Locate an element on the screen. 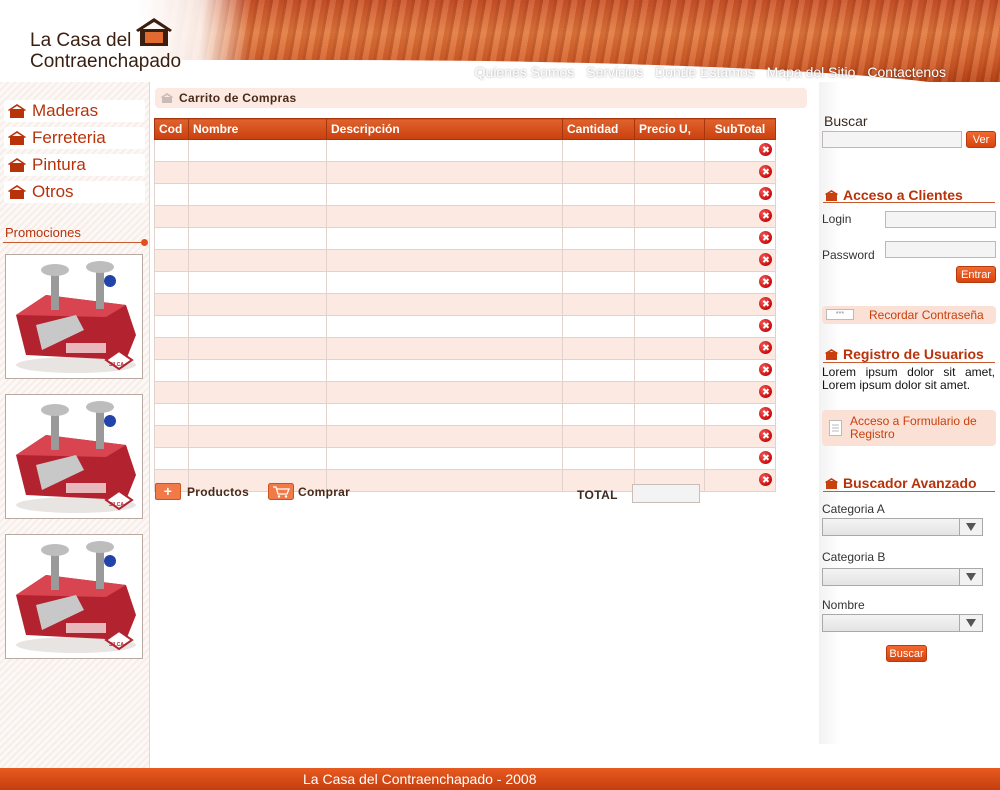 This screenshot has height=790, width=1000. nav-donde-estamos: Donde Estamos is located at coordinates (705, 72).